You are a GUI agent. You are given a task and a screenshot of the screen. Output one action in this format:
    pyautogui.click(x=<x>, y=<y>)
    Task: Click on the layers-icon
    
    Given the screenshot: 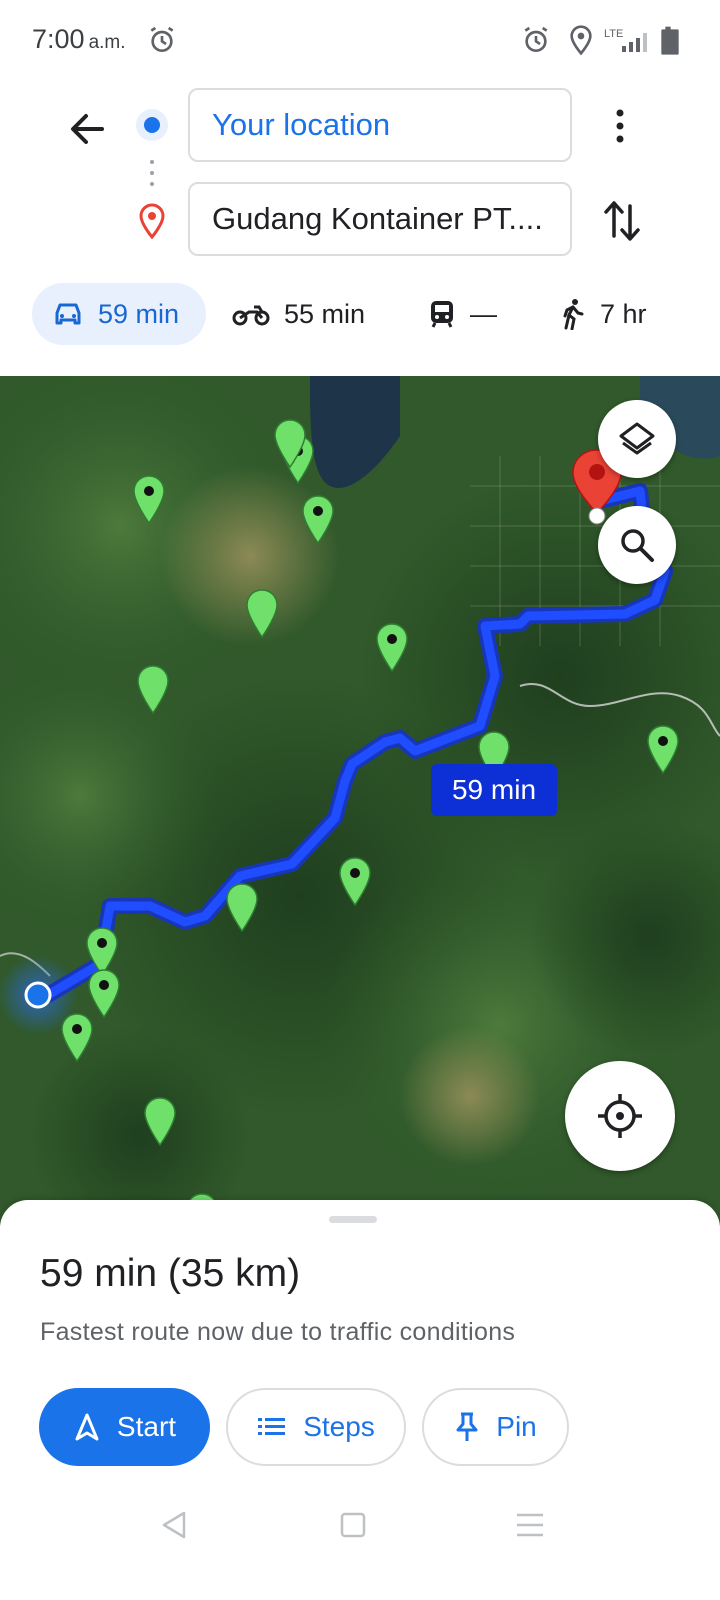 What is the action you would take?
    pyautogui.click(x=637, y=438)
    